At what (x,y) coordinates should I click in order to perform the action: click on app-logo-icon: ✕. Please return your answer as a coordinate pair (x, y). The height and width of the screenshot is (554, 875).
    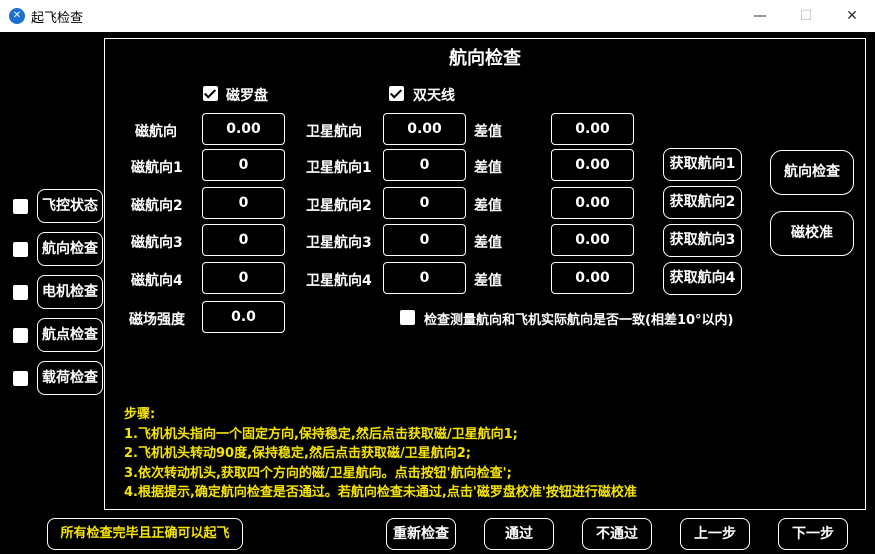
    Looking at the image, I should click on (17, 16).